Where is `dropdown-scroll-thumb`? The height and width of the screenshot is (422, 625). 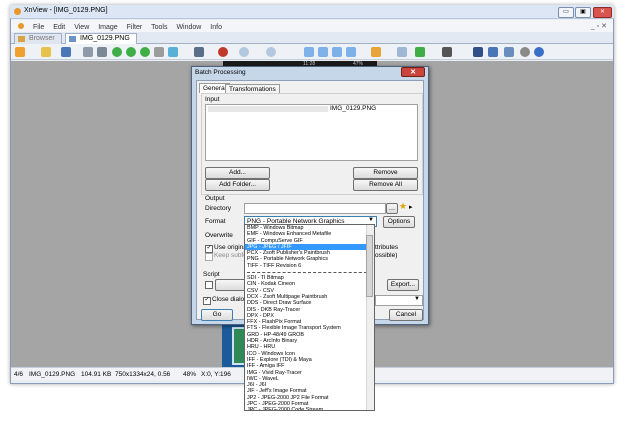
dropdown-scroll-thumb is located at coordinates (369, 266).